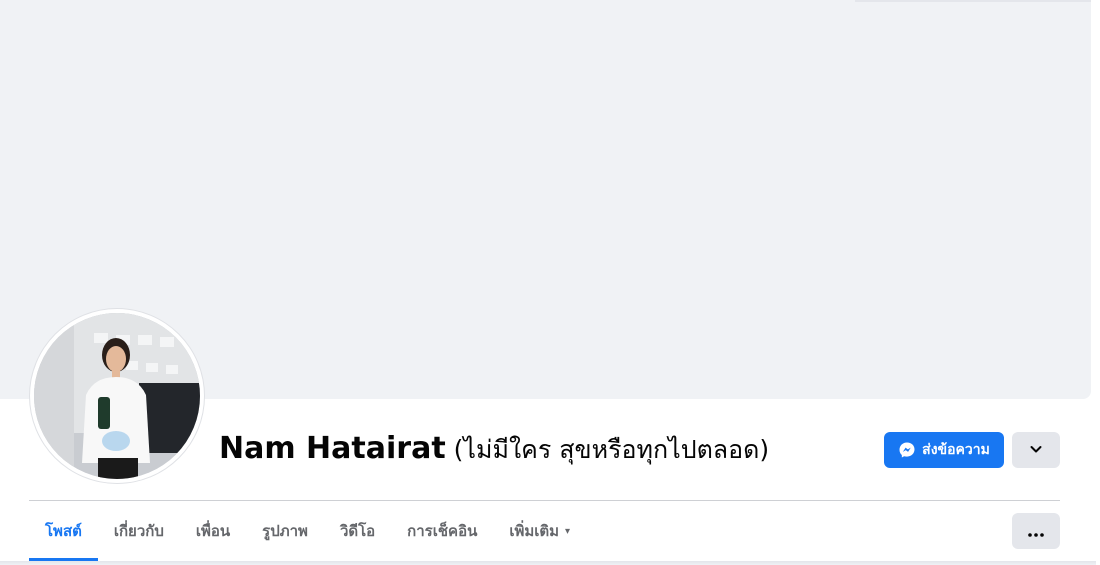 The image size is (1100, 565). I want to click on tab-about: เกี่ยวกับ, so click(139, 531).